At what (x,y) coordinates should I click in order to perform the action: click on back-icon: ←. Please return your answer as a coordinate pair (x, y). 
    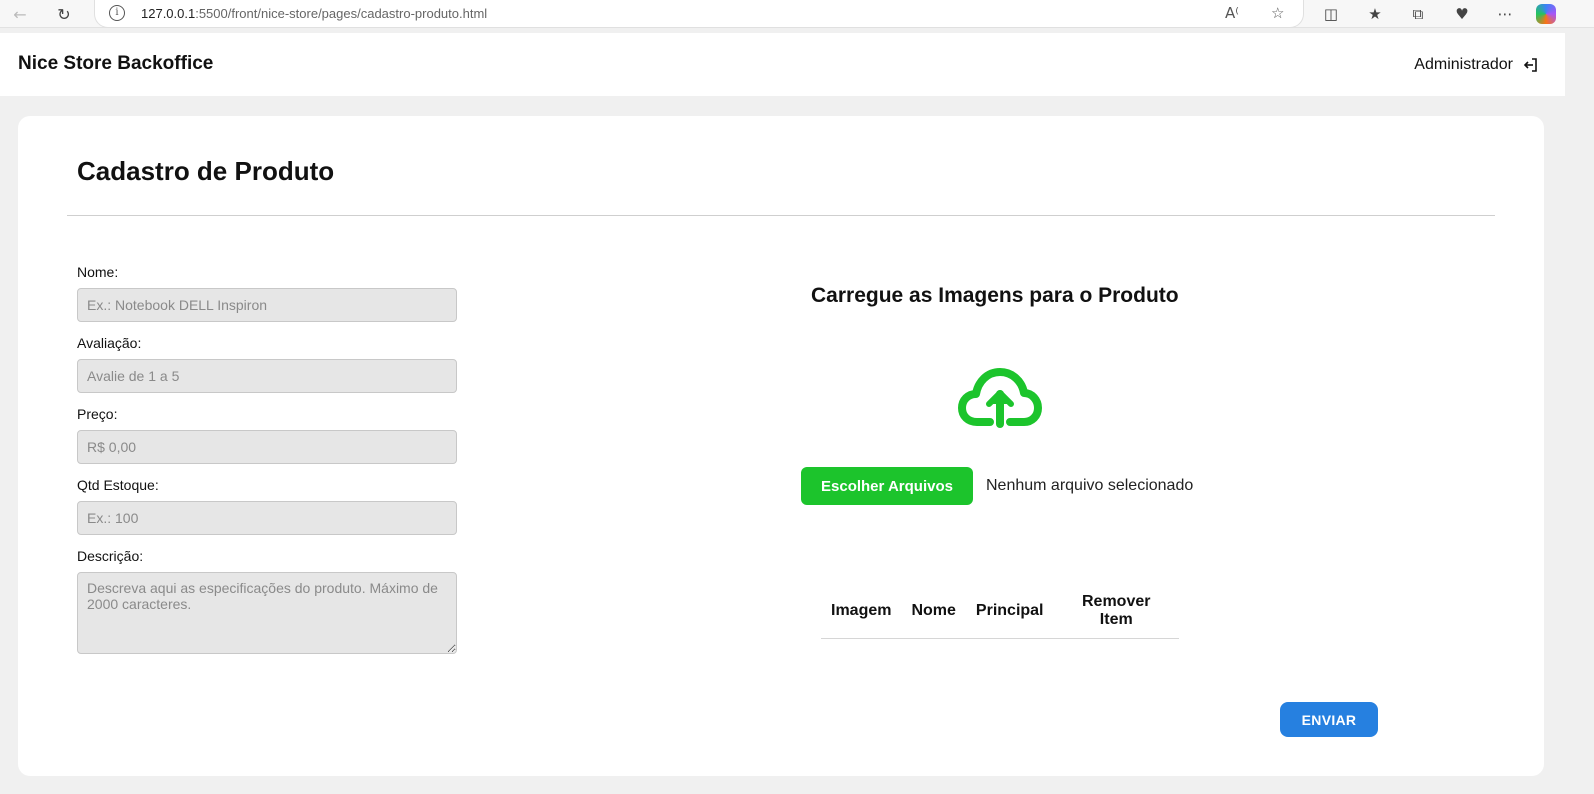
    Looking at the image, I should click on (20, 14).